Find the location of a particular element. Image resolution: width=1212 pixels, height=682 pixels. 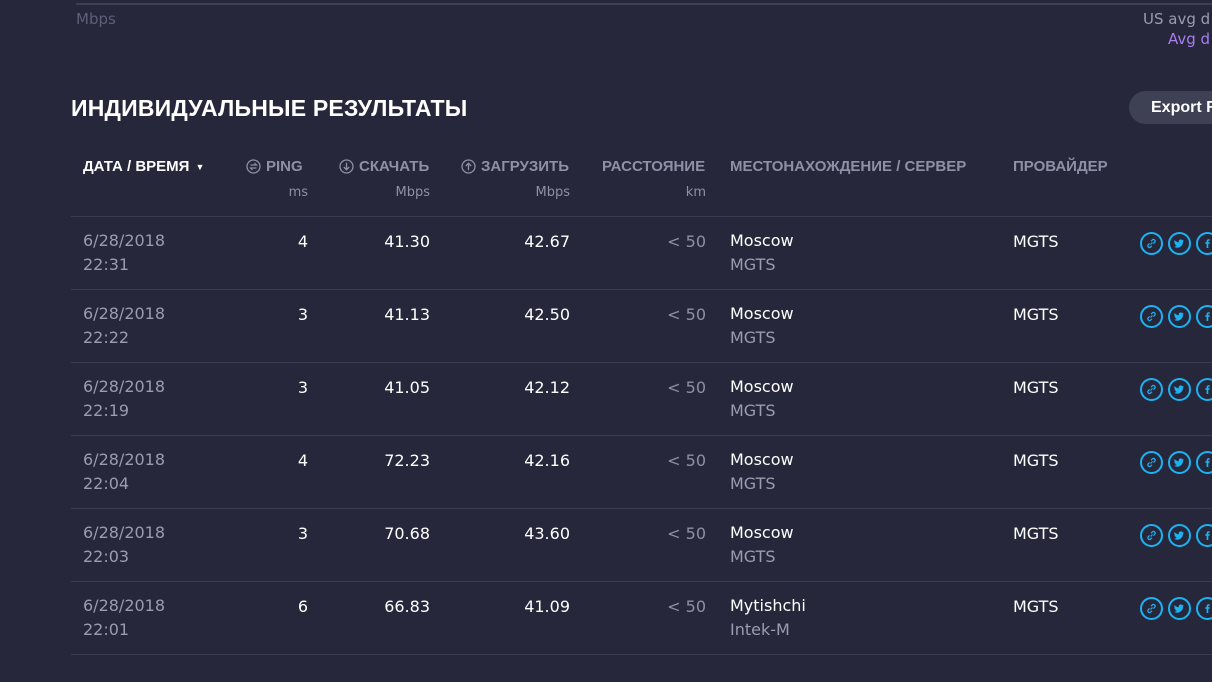

column-header-upload-label: ЗАГРУЗИТЬ is located at coordinates (525, 166).